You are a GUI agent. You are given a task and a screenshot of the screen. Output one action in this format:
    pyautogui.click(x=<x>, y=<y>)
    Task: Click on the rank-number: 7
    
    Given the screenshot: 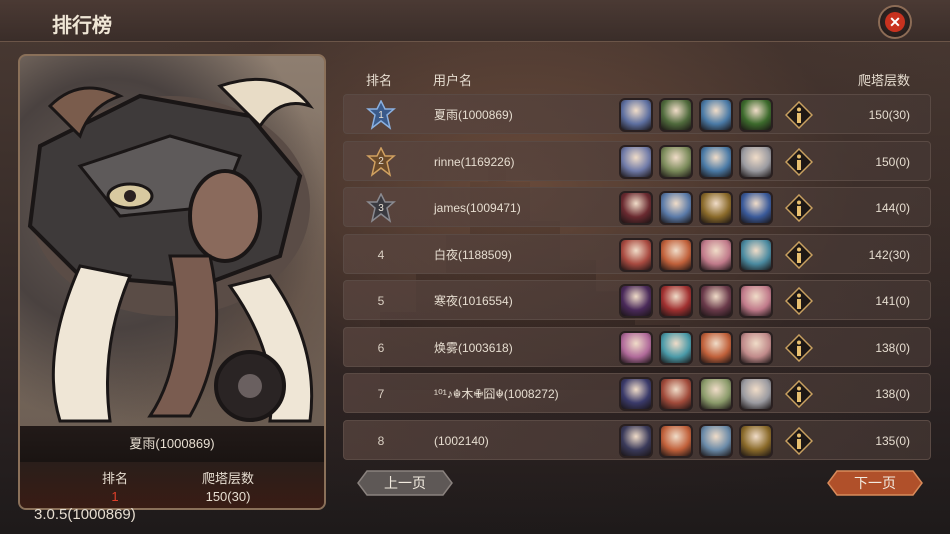 What is the action you would take?
    pyautogui.click(x=381, y=394)
    